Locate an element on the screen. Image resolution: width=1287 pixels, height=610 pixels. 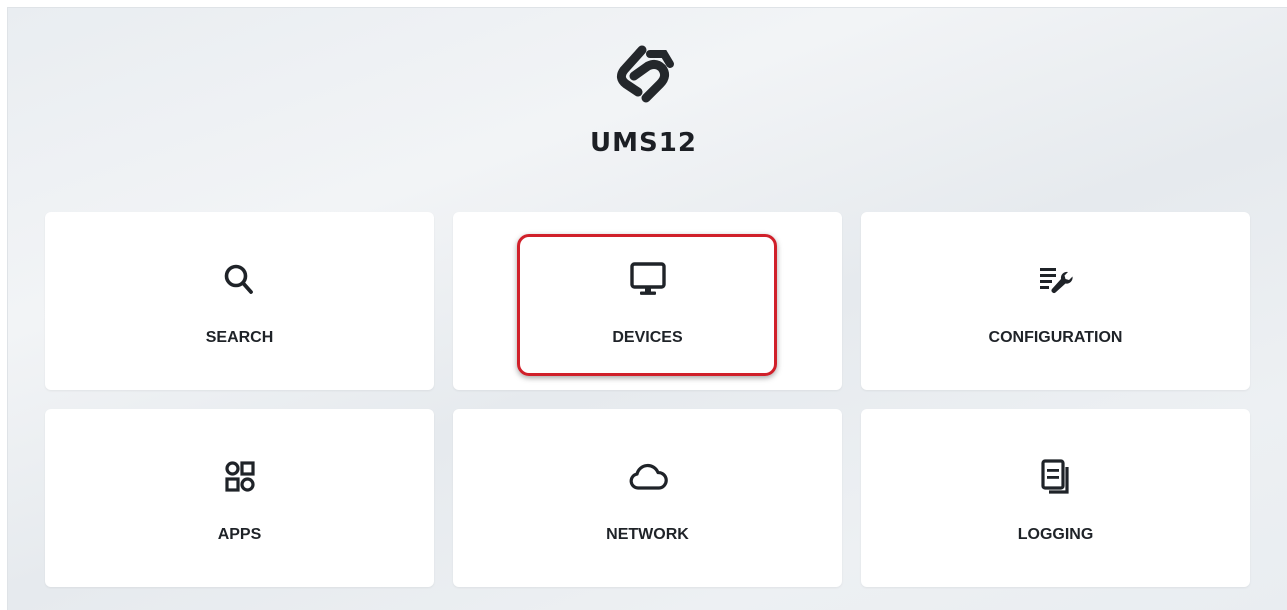
tile-devices: DEVICES is located at coordinates (647, 301).